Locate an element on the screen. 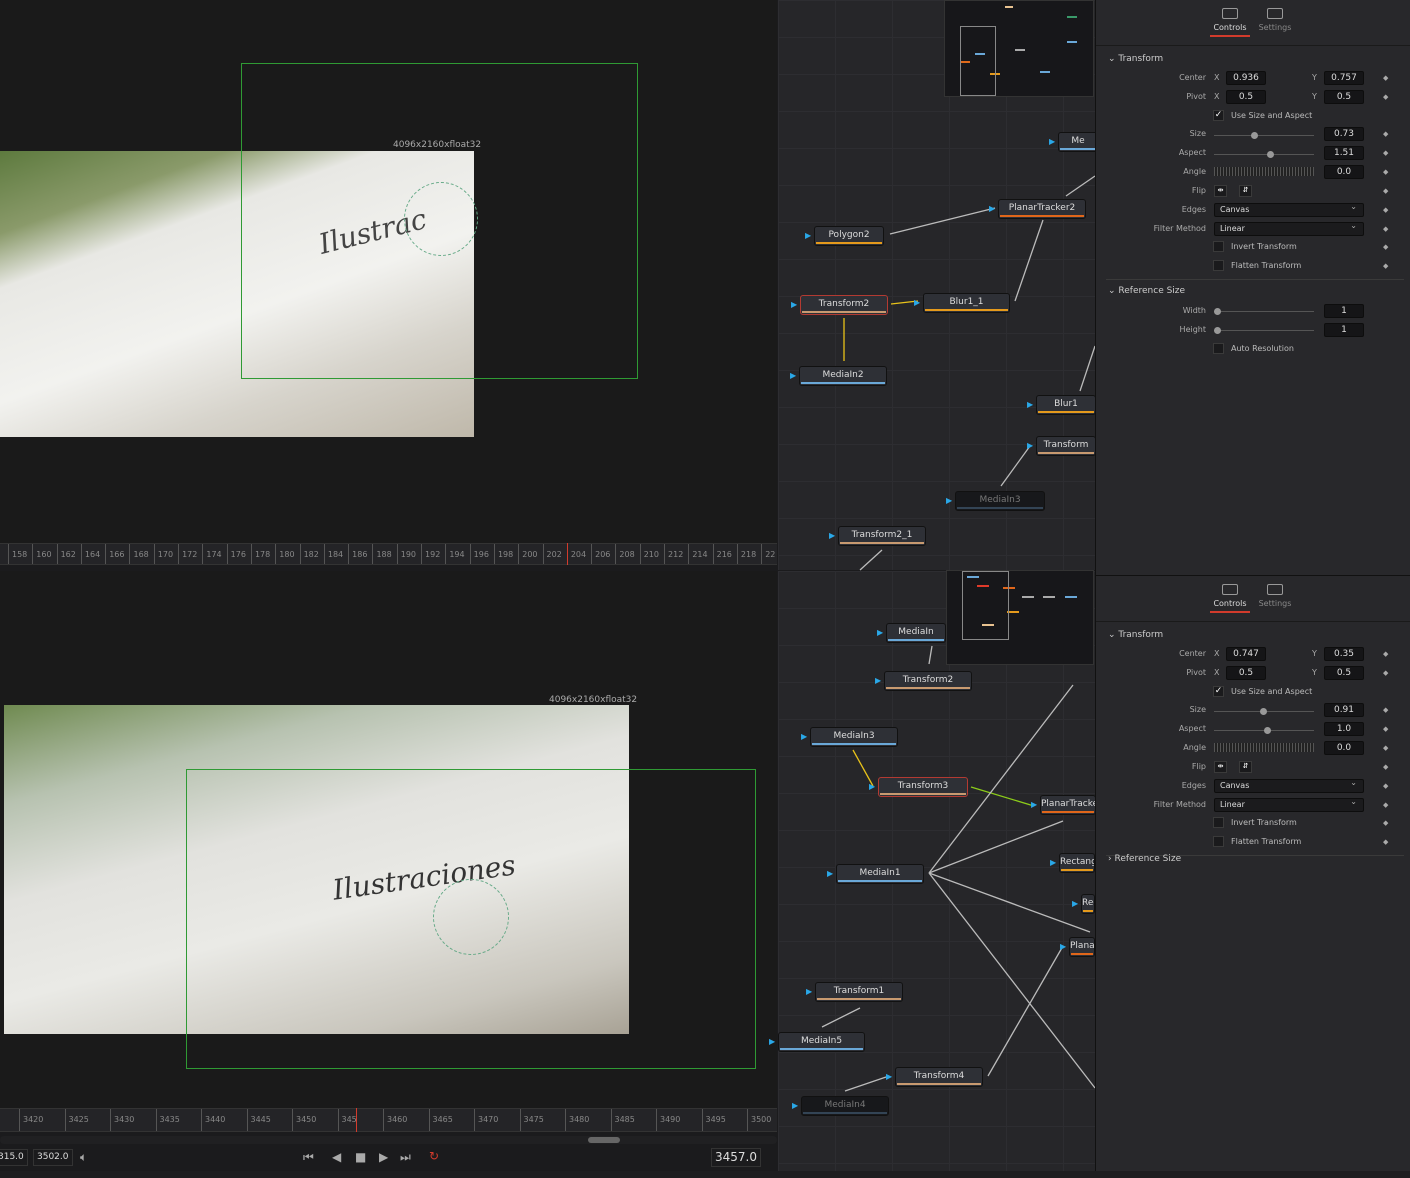 This screenshot has width=1410, height=1178. angle-field: 0.0 is located at coordinates (1344, 748).